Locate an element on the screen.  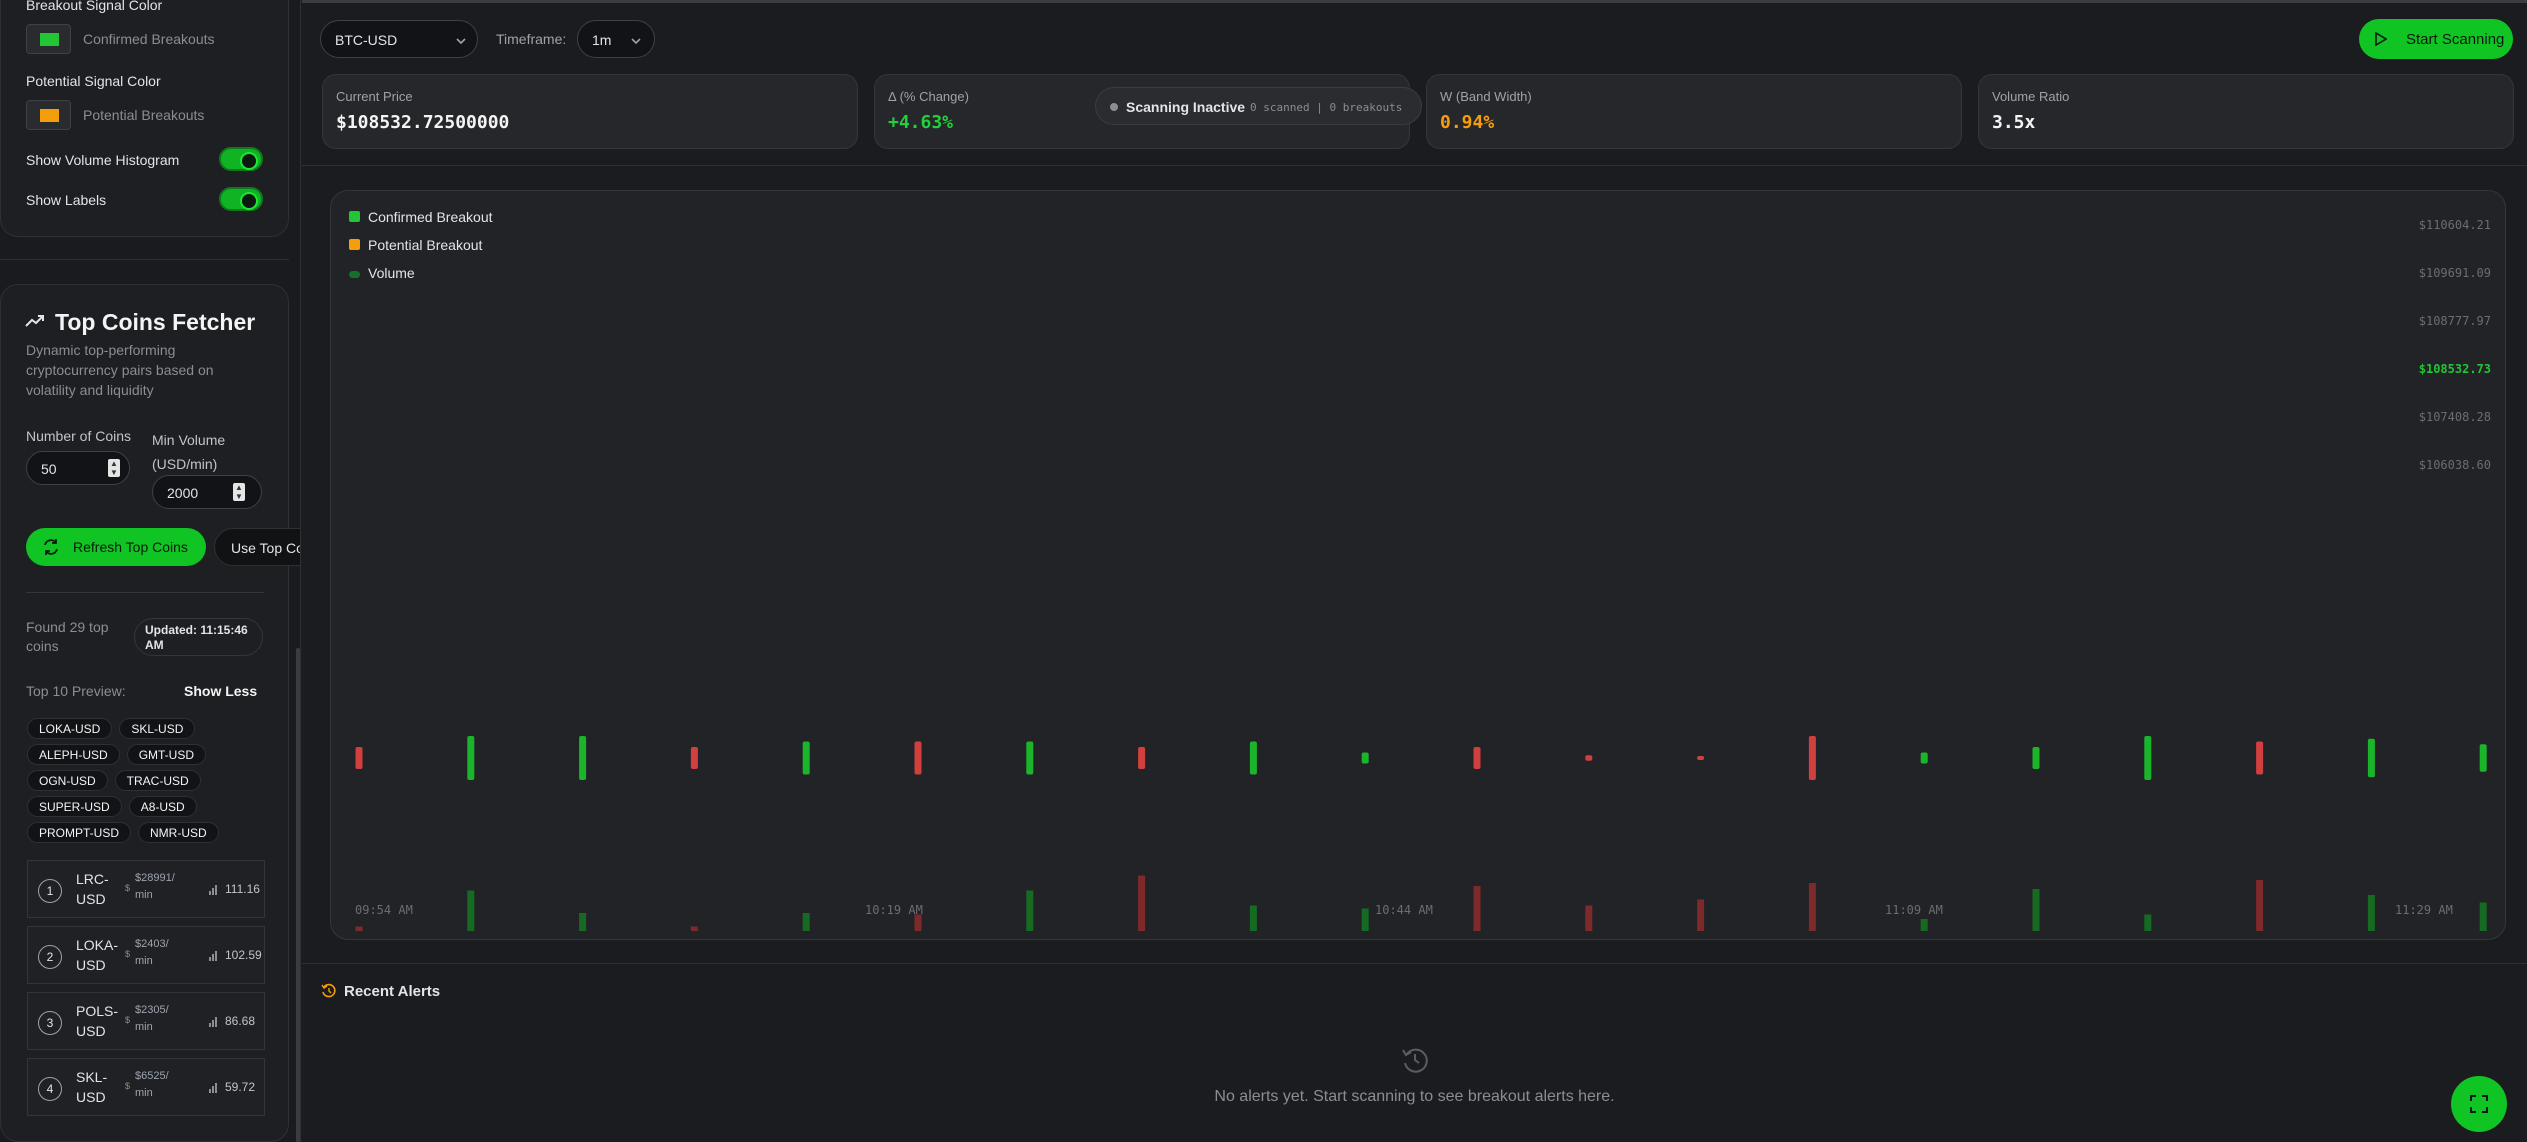
alerts-divider is located at coordinates (1414, 963).